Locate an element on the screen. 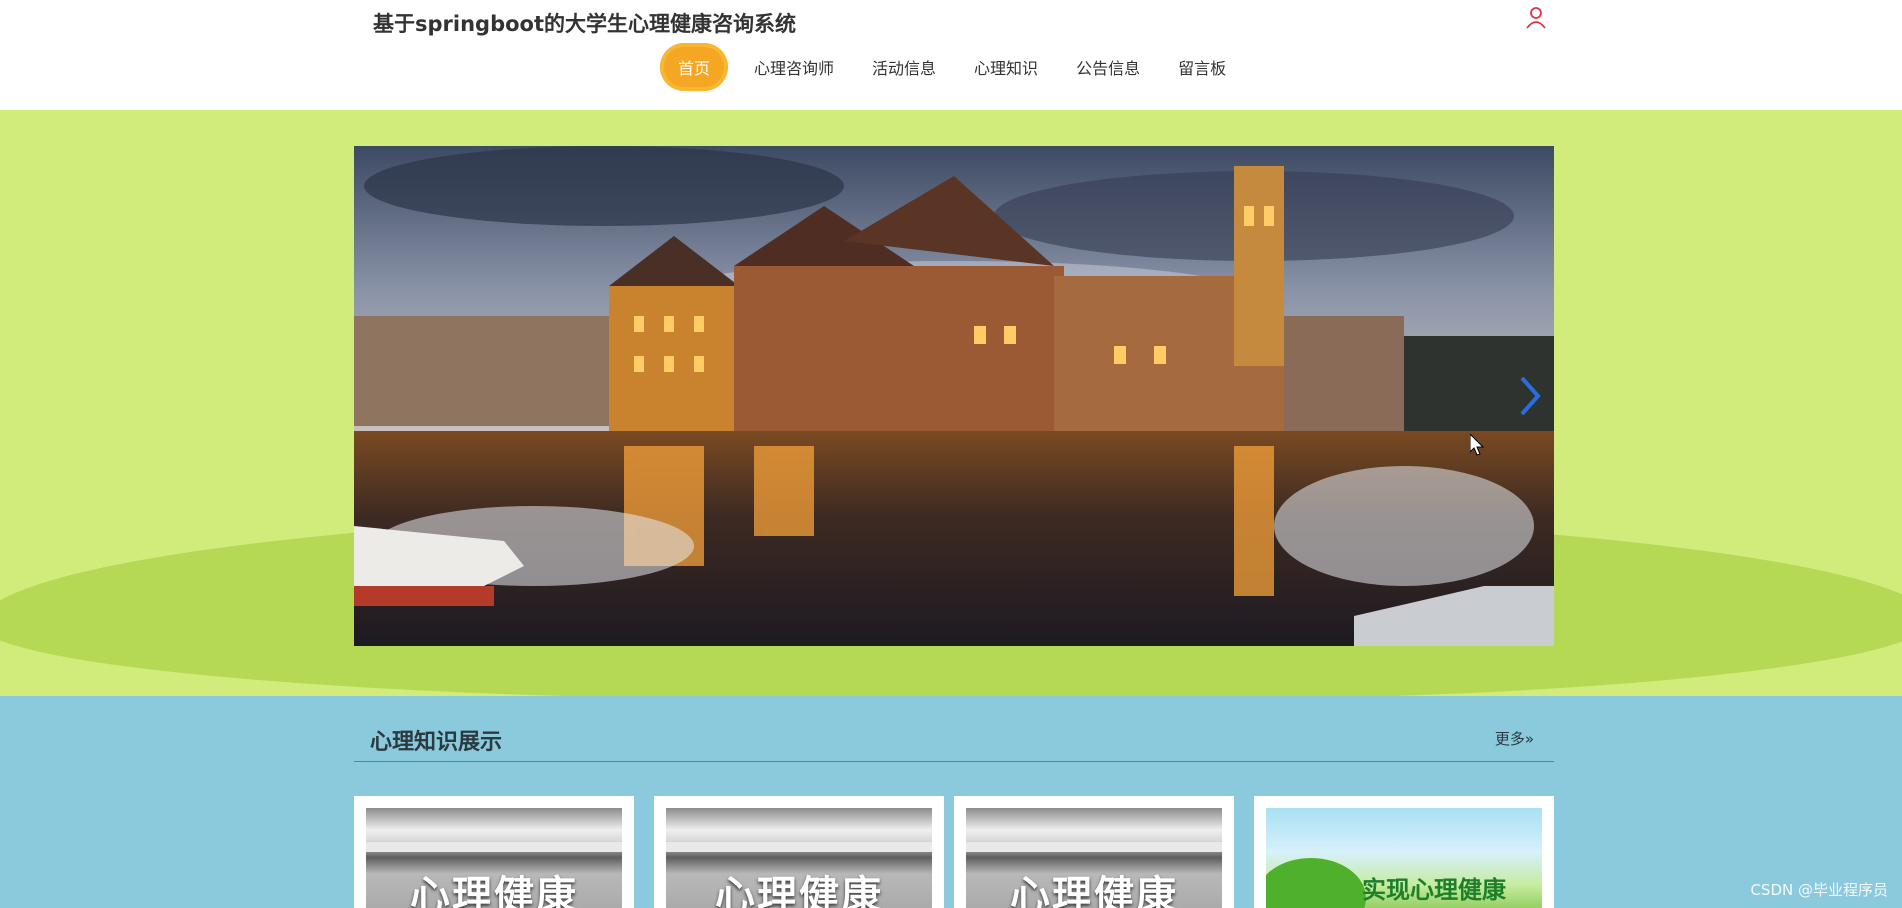 Image resolution: width=1902 pixels, height=908 pixels. section-title: 心理知识展示 is located at coordinates (436, 742).